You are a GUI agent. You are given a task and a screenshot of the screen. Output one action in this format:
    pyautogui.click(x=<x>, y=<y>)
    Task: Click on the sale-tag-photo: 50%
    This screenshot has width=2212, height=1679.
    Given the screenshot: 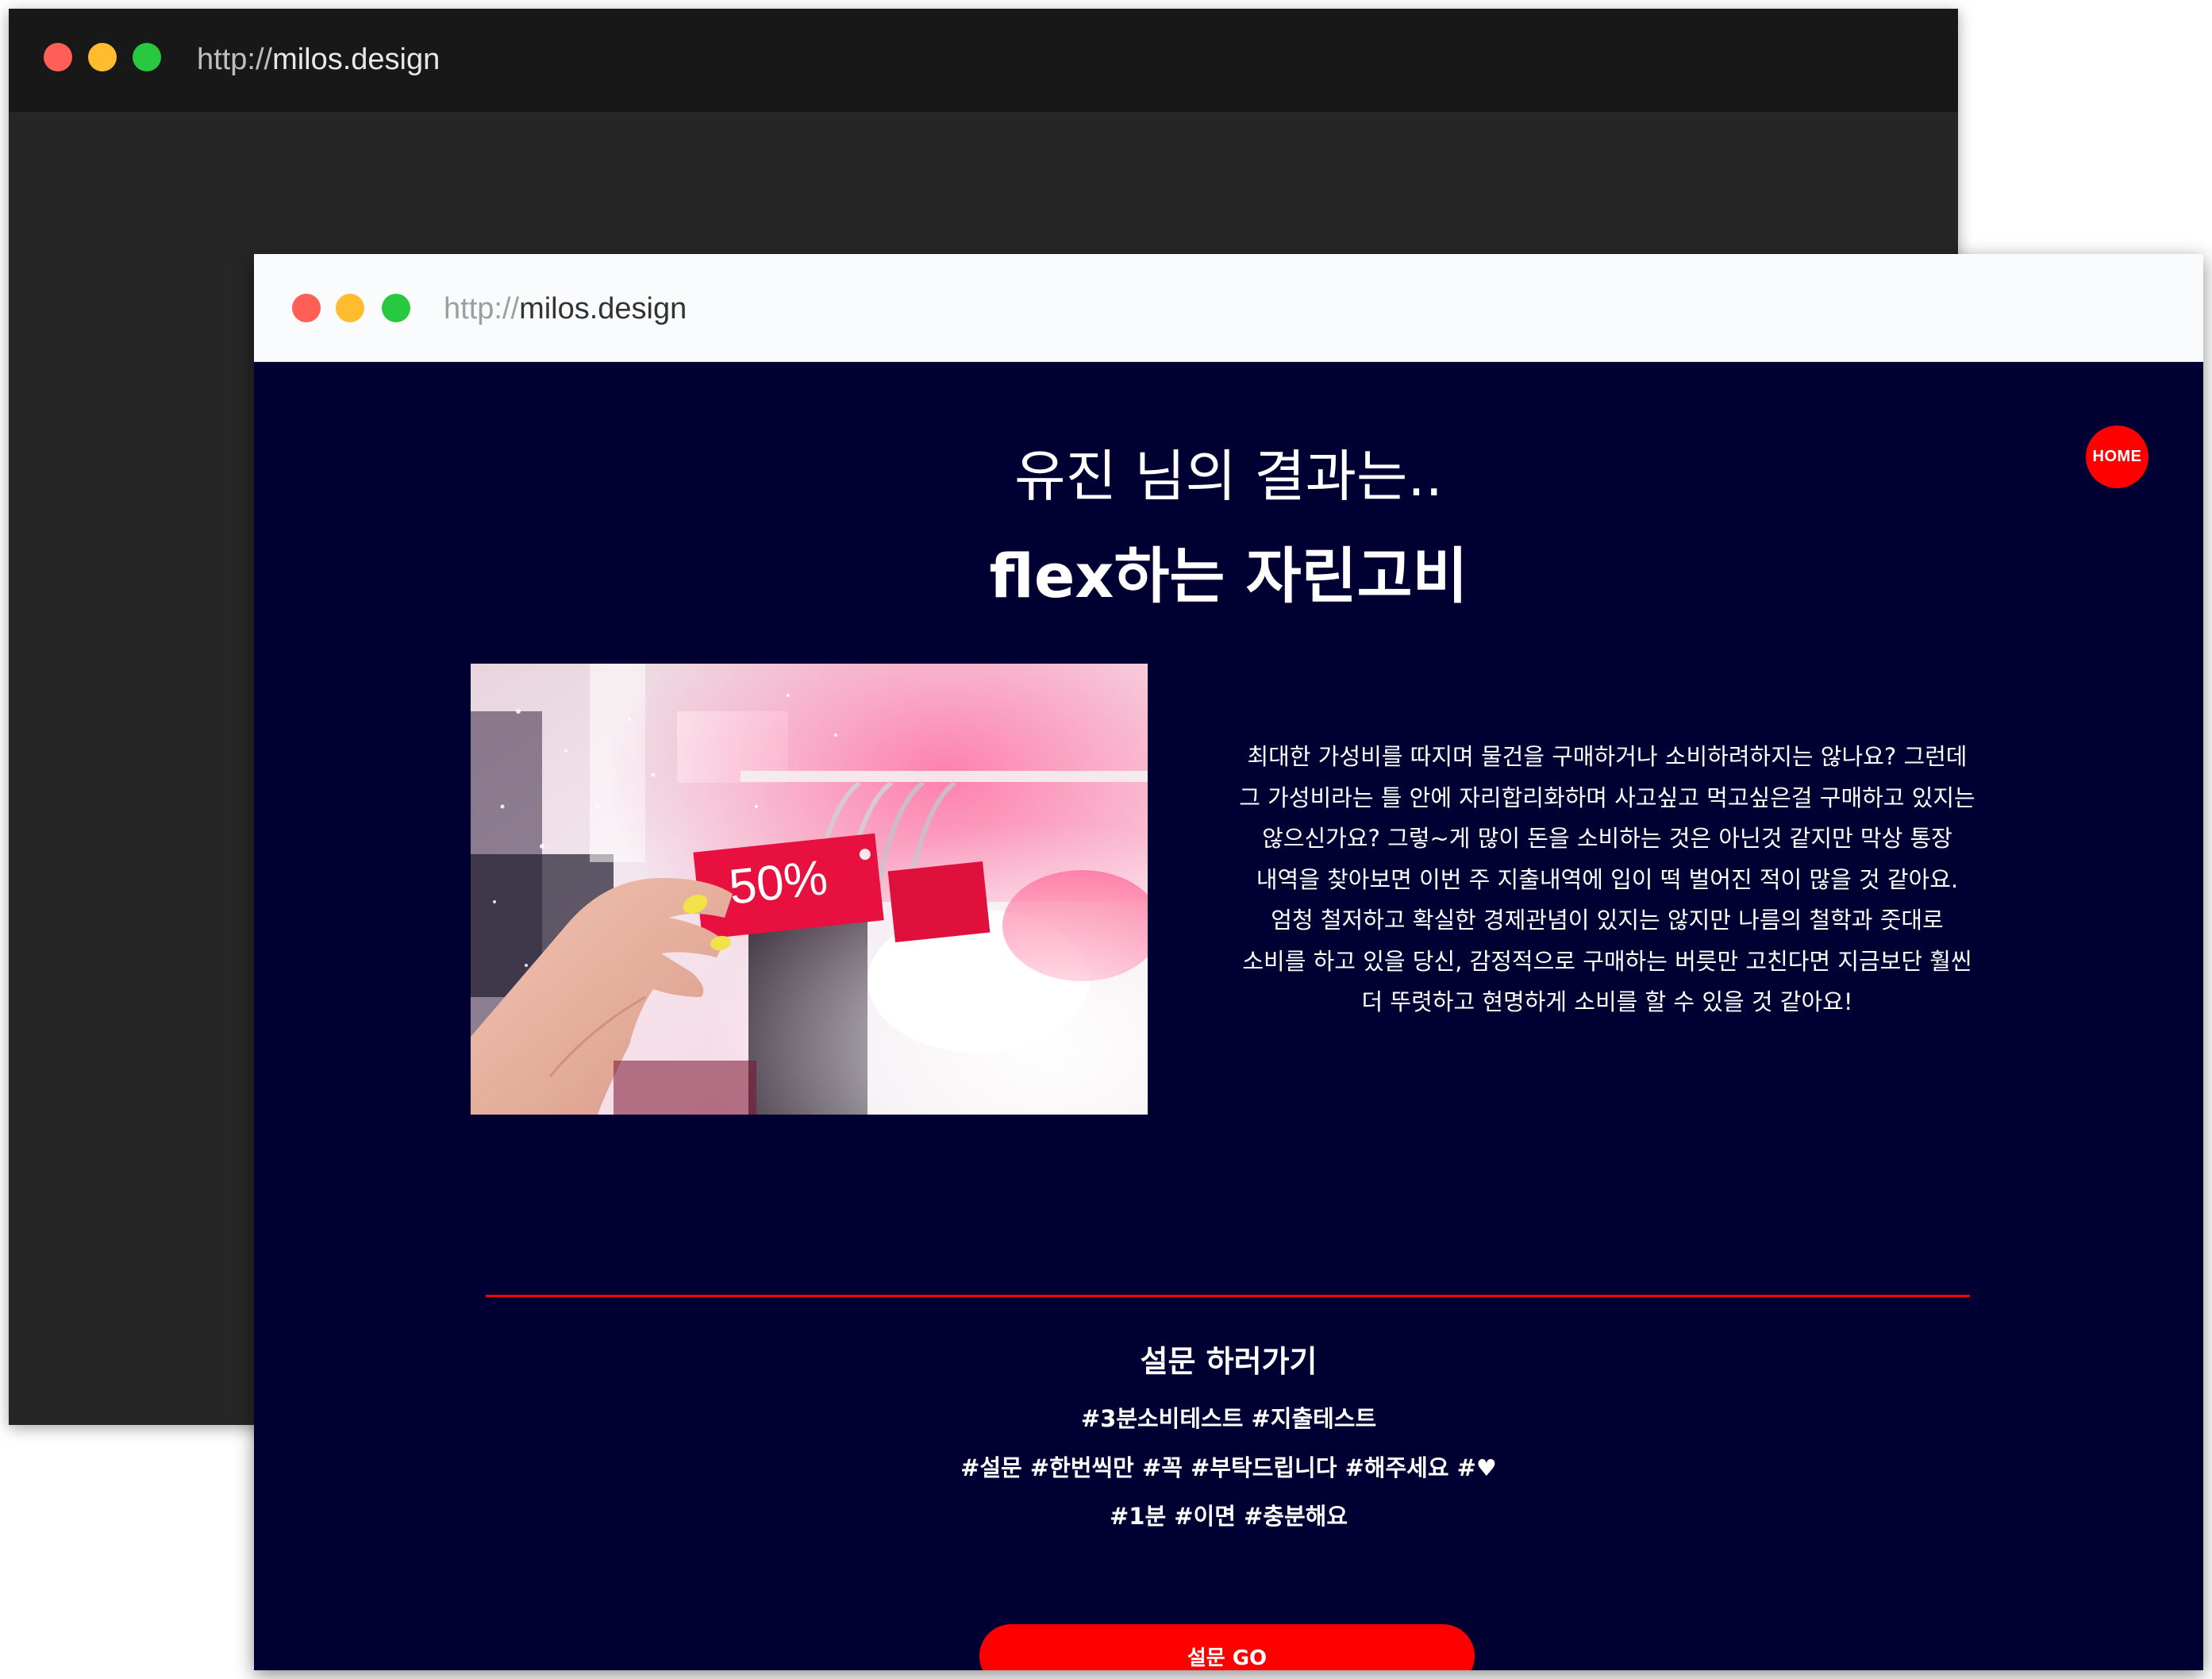 What is the action you would take?
    pyautogui.click(x=809, y=890)
    